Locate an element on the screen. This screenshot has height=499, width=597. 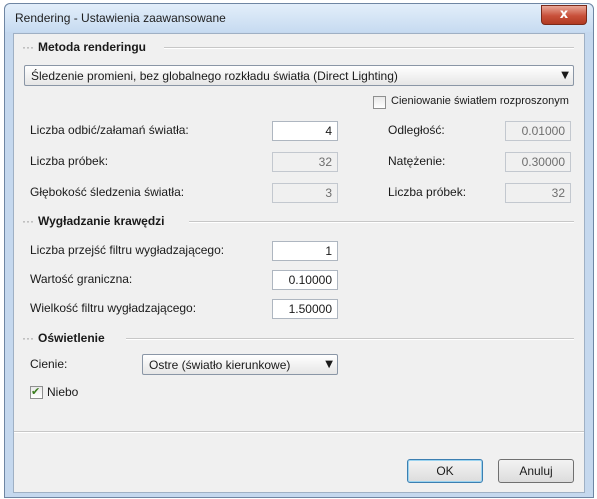
distance-input: 0.01000 is located at coordinates (538, 131).